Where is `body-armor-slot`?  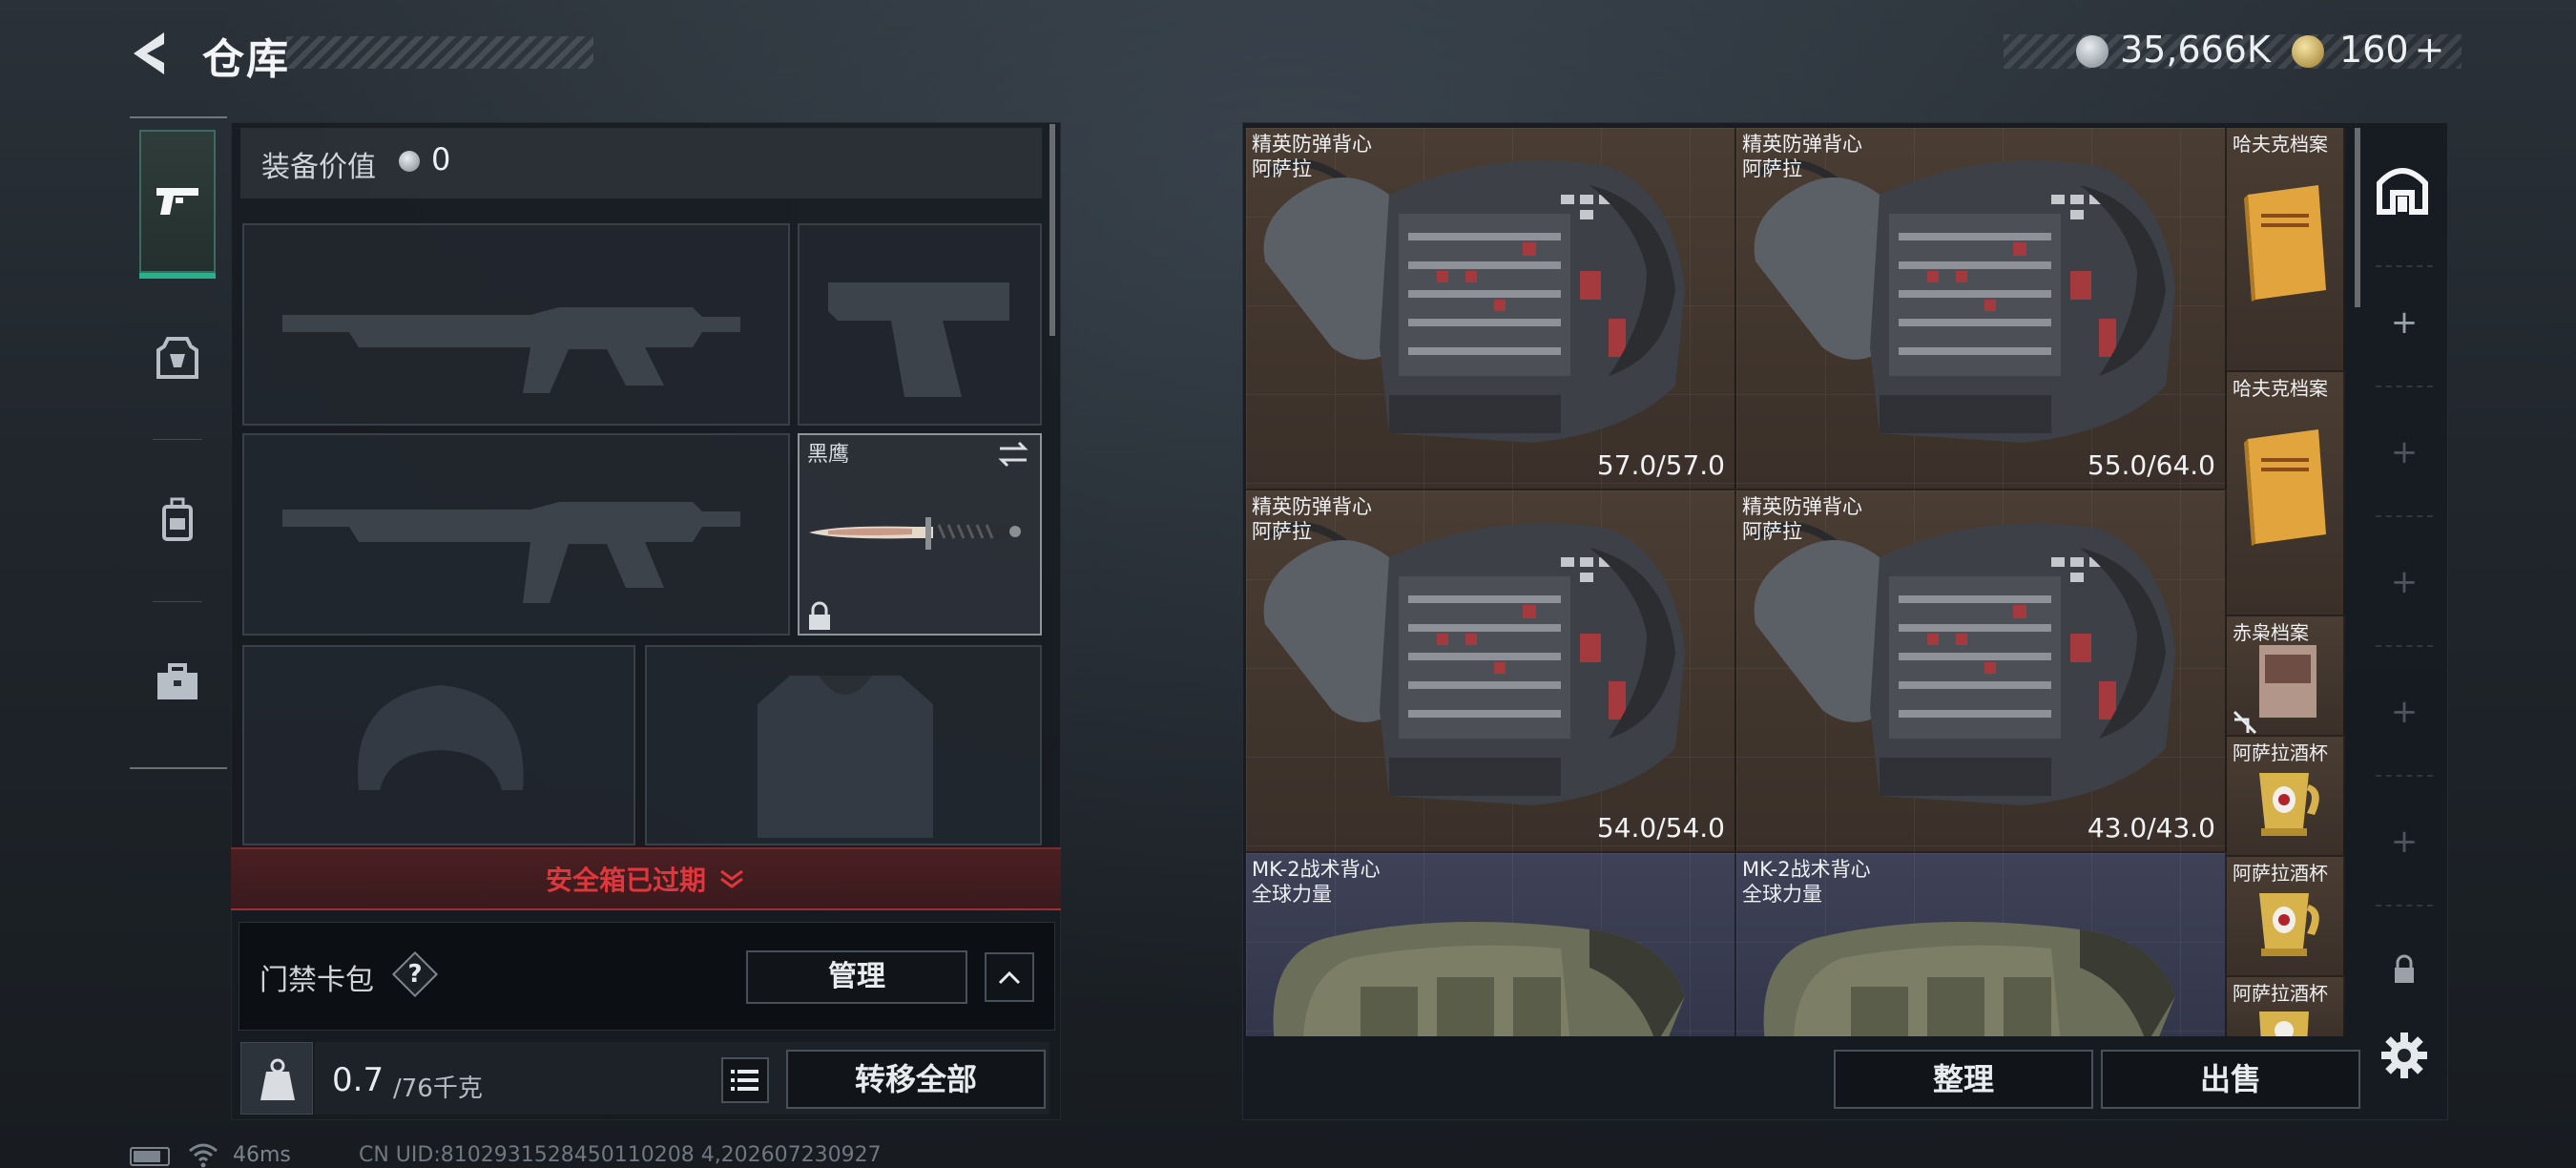
body-armor-slot is located at coordinates (843, 745).